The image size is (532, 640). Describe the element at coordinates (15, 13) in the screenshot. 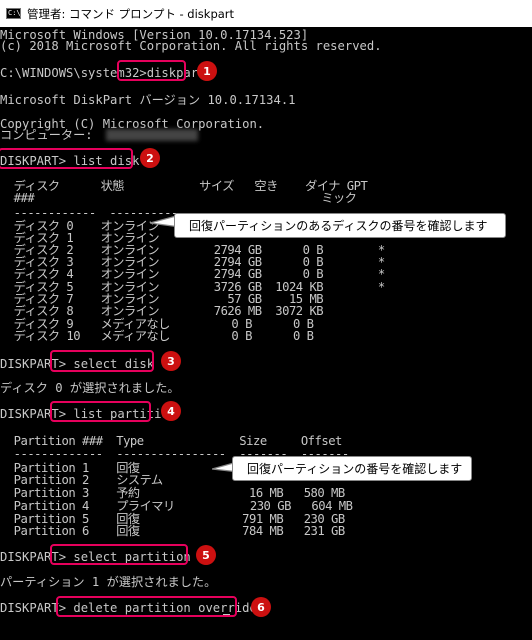

I see `cmd-icon: C:\_` at that location.